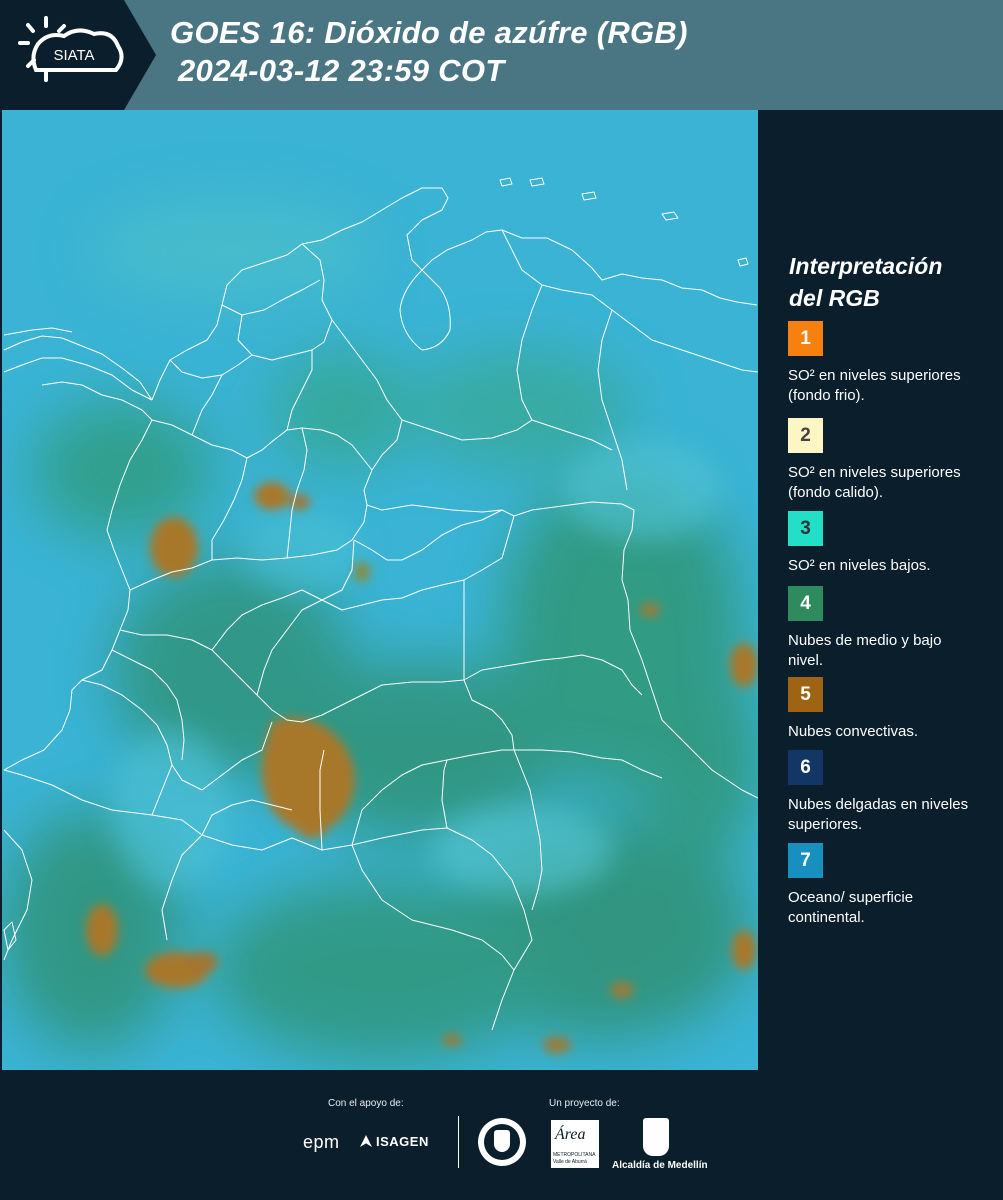 The width and height of the screenshot is (1003, 1200). I want to click on area-logo-text: Área, so click(570, 1134).